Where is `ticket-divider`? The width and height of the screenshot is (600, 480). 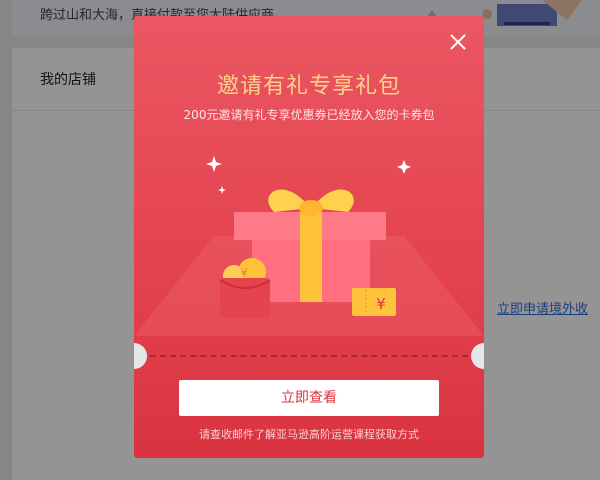 ticket-divider is located at coordinates (309, 356).